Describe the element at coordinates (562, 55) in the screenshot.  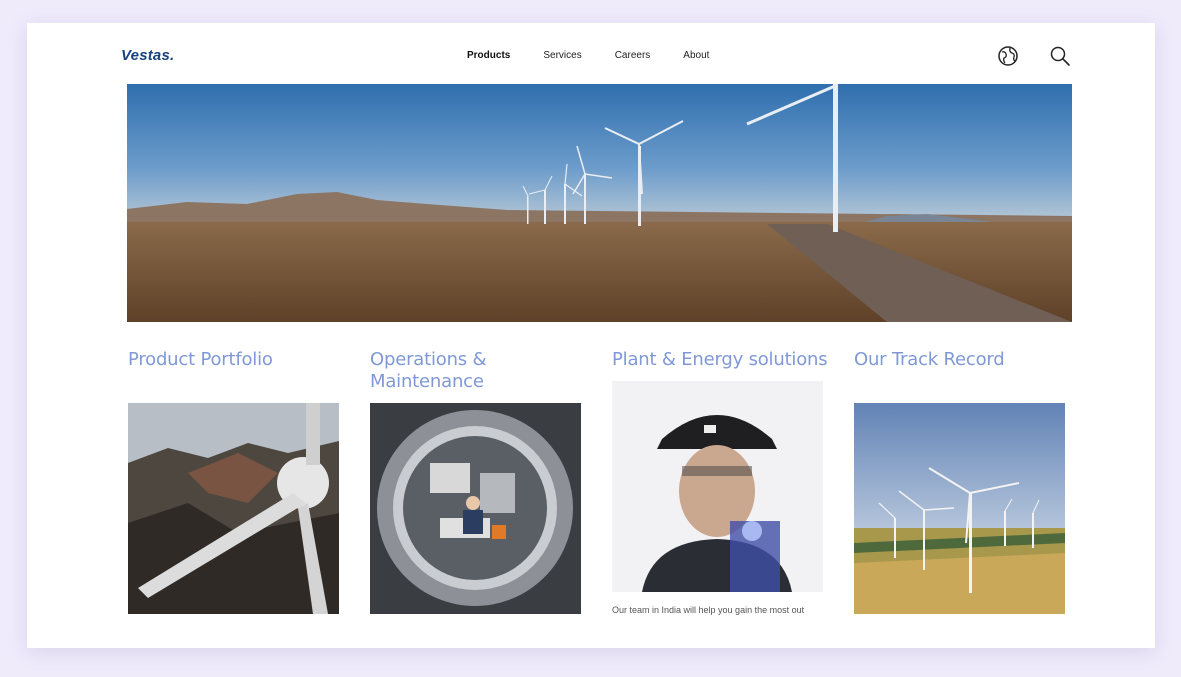
I see `nav-item-services: Services` at that location.